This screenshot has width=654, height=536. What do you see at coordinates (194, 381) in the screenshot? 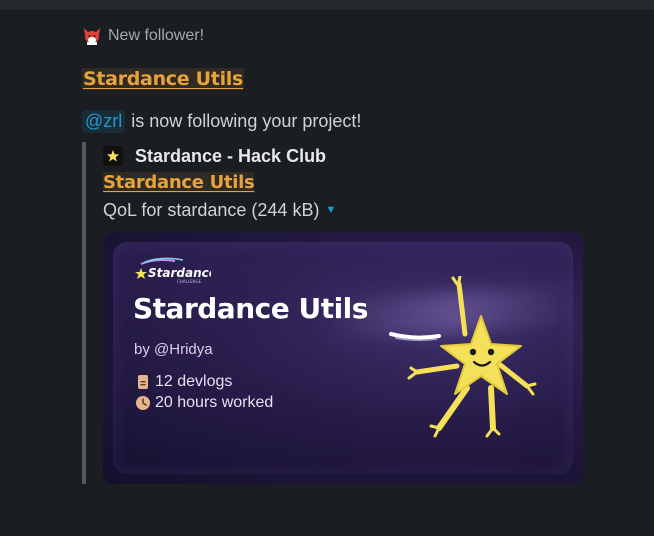
I see `devlogs-text: 12 devlogs` at bounding box center [194, 381].